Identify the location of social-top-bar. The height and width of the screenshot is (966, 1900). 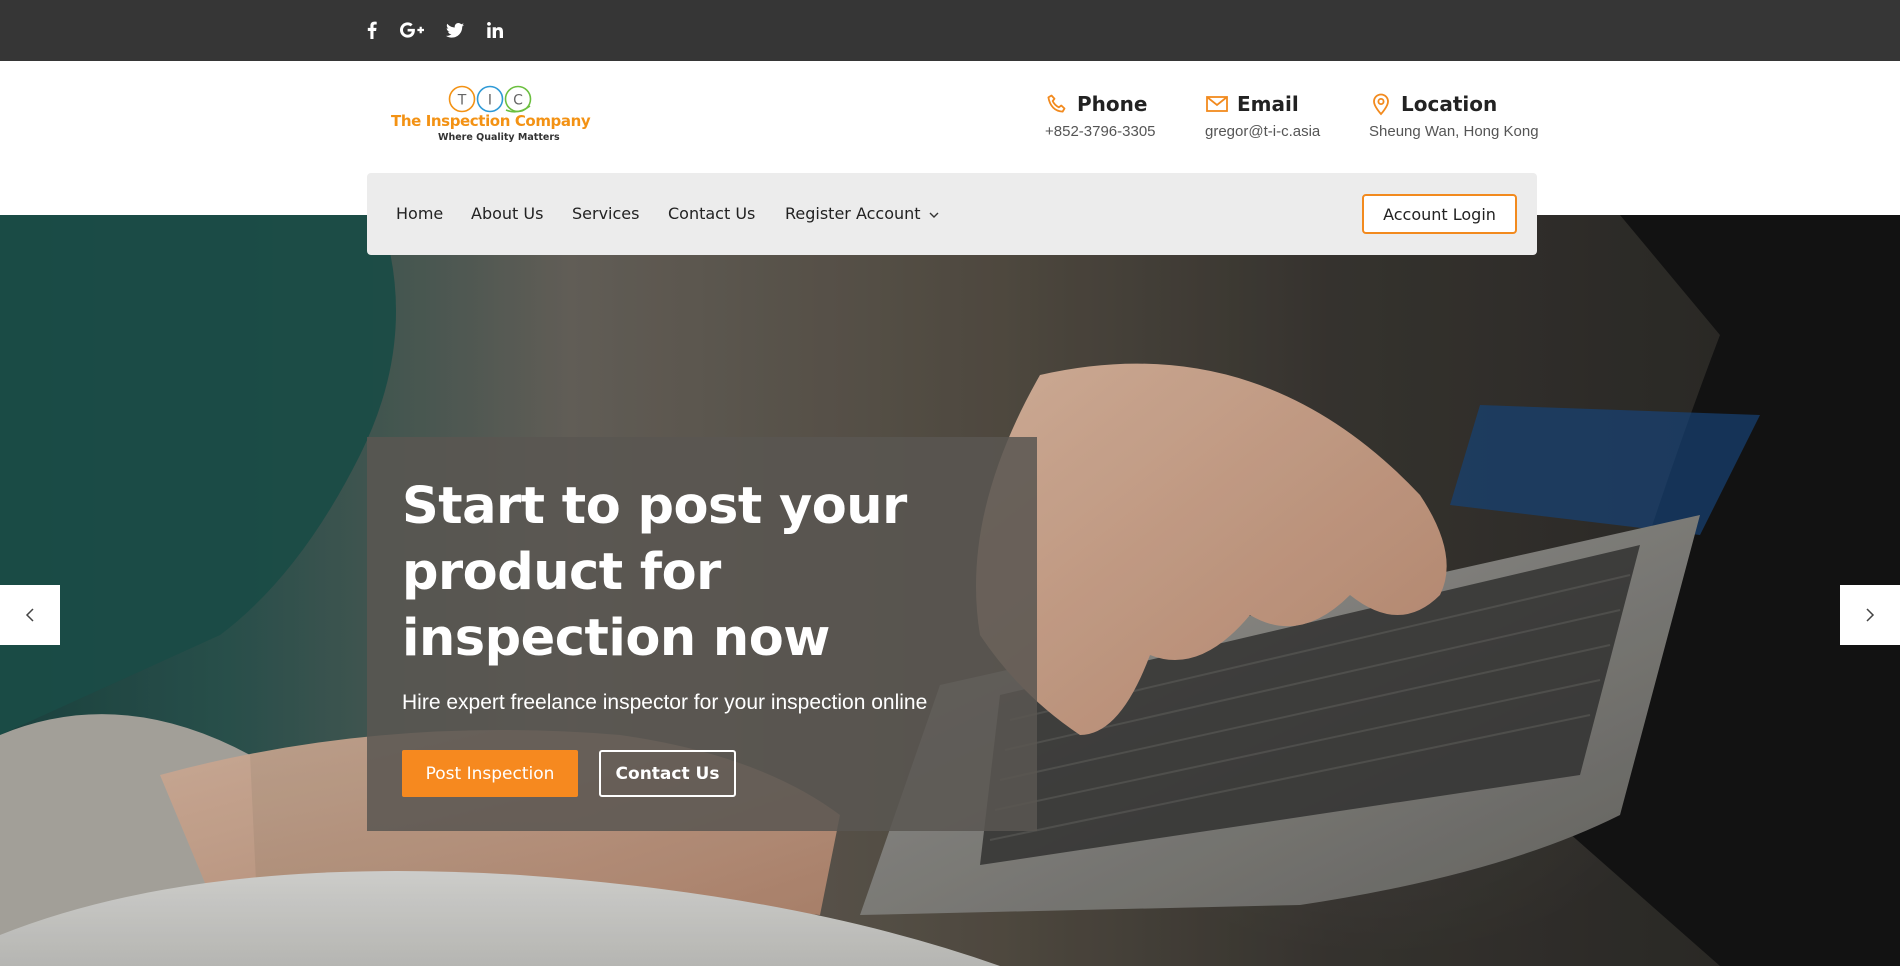
(950, 30).